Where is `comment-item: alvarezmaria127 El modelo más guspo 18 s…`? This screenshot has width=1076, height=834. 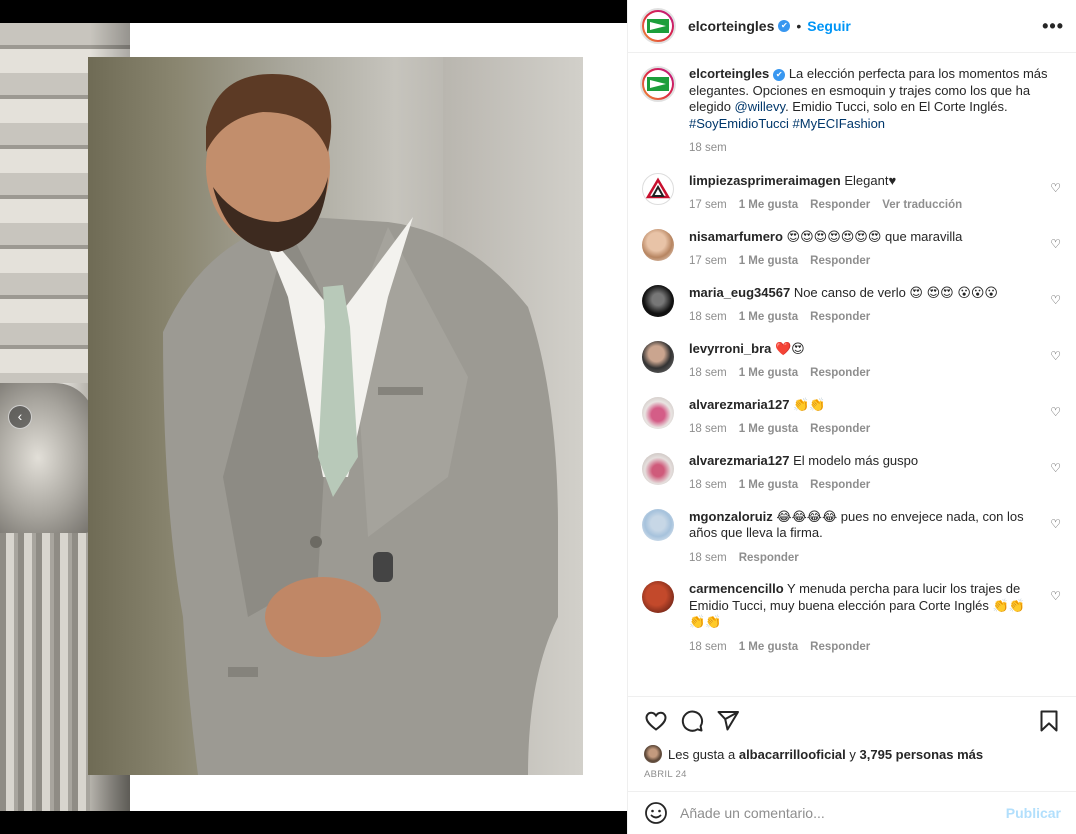
comment-item: alvarezmaria127 El modelo más guspo 18 s… is located at coordinates (850, 473).